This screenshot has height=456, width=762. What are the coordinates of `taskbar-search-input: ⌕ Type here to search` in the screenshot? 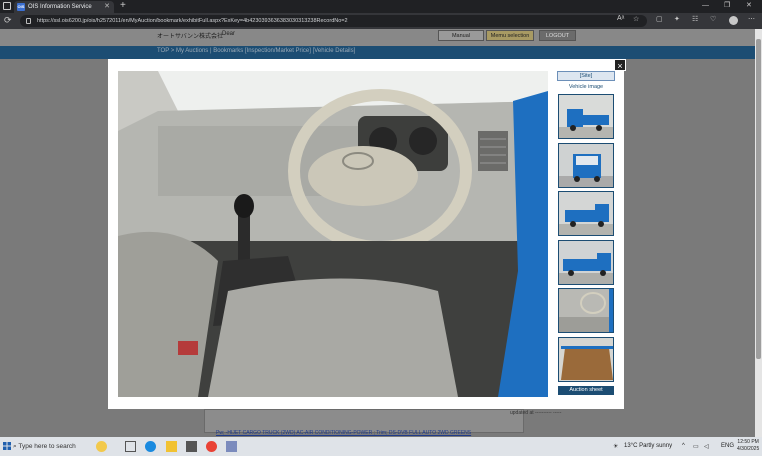 It's located at (44, 446).